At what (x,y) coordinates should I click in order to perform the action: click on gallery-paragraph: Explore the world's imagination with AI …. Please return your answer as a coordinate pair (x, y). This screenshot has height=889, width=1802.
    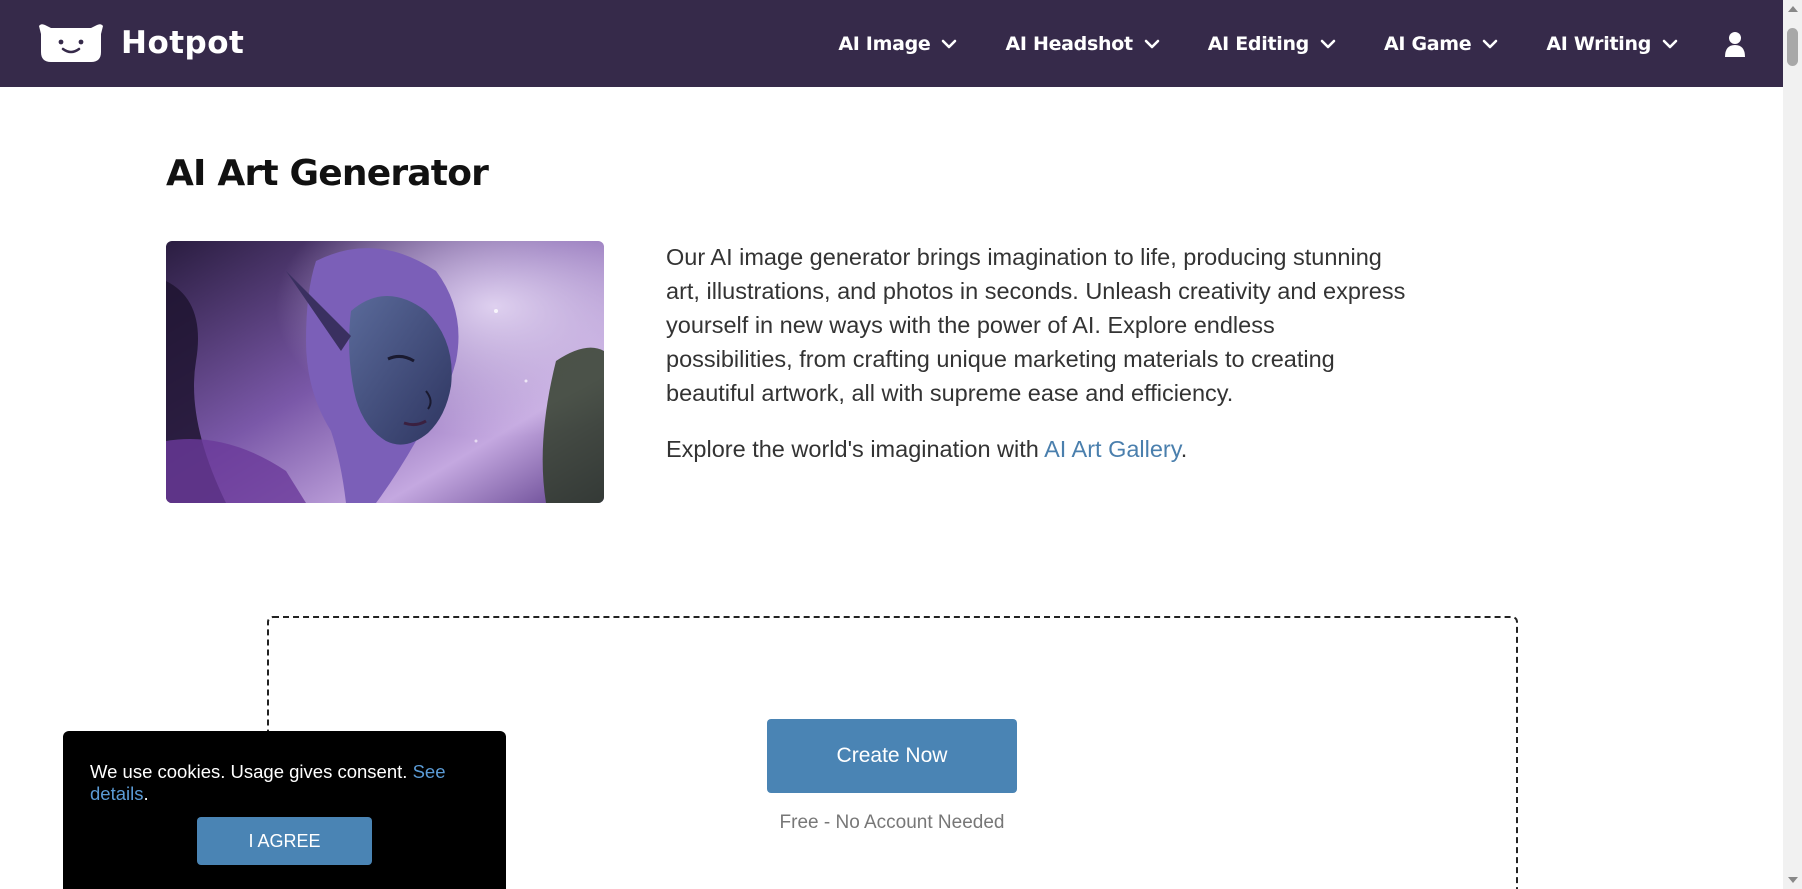
    Looking at the image, I should click on (1036, 449).